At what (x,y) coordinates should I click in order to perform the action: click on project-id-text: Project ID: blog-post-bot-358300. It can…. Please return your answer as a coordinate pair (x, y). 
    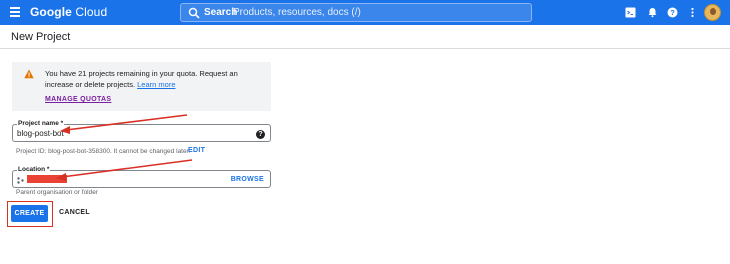
    Looking at the image, I should click on (103, 151).